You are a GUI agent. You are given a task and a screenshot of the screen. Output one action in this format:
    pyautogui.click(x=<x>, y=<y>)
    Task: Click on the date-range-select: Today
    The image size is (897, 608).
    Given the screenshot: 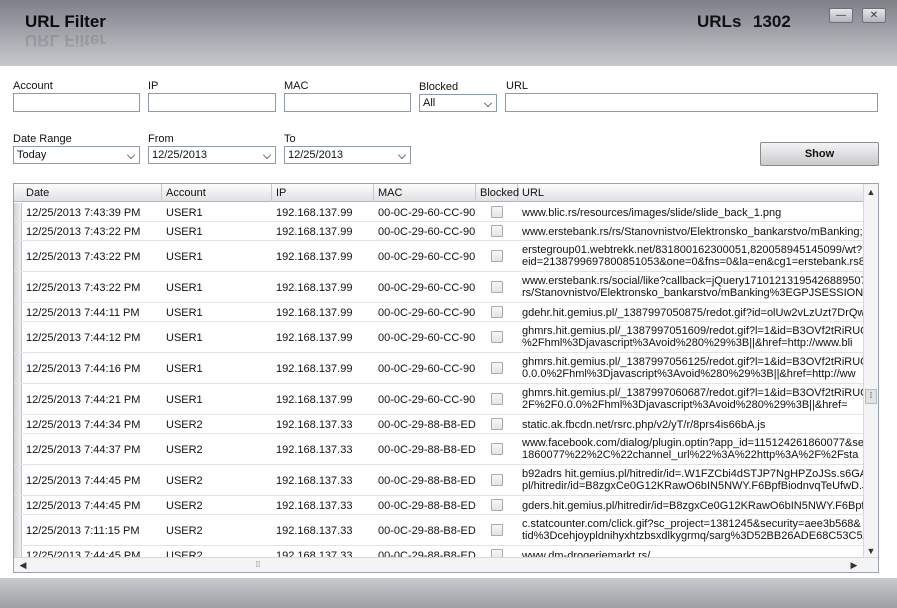 What is the action you would take?
    pyautogui.click(x=76, y=155)
    